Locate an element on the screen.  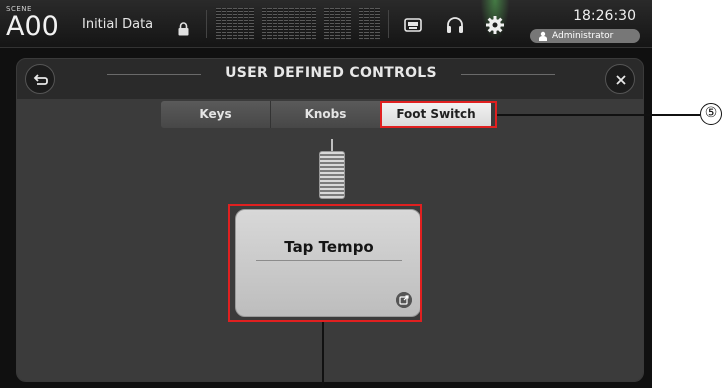
close-button is located at coordinates (620, 79).